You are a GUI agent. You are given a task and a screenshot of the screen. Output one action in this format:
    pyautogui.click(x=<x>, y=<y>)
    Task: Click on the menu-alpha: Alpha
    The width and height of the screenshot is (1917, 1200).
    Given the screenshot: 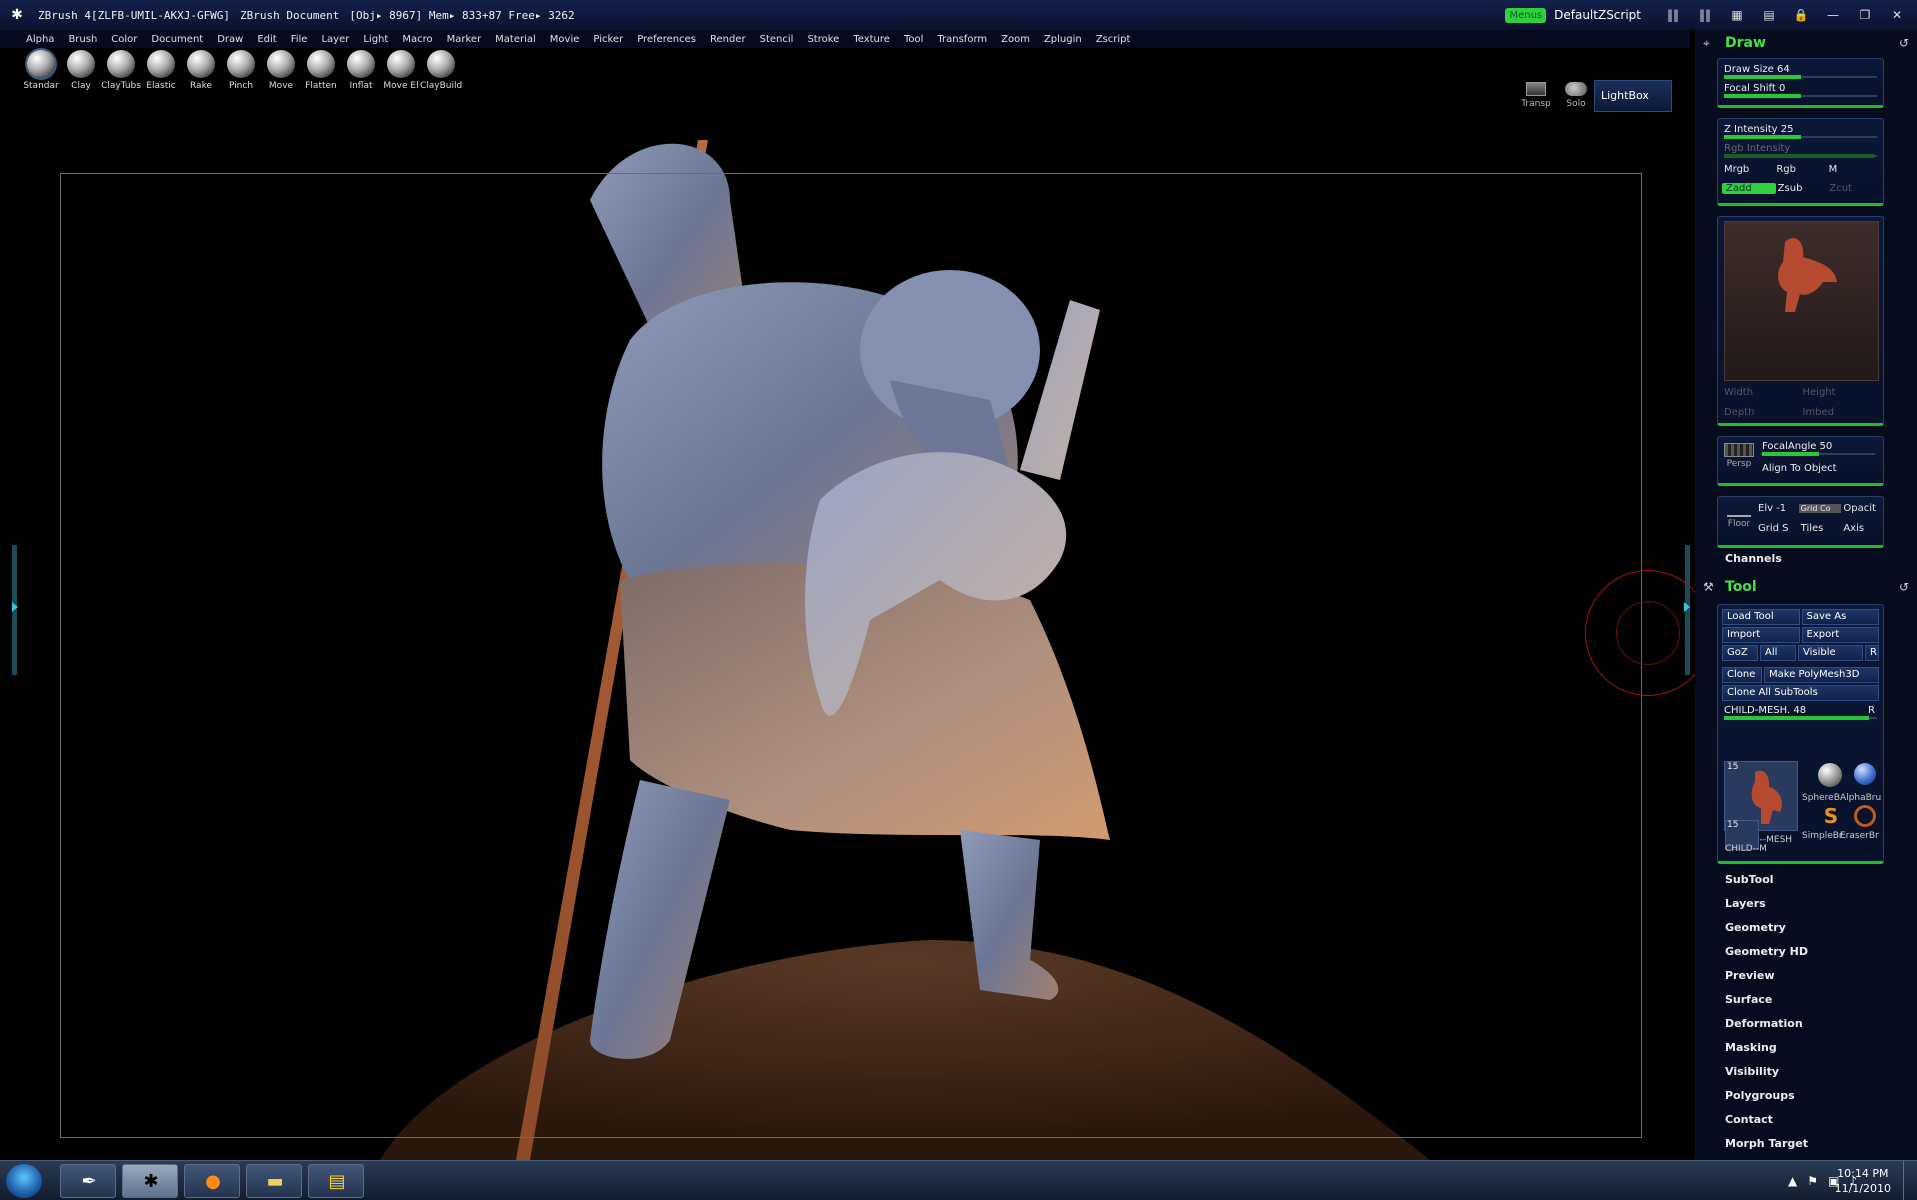 What is the action you would take?
    pyautogui.click(x=40, y=39)
    